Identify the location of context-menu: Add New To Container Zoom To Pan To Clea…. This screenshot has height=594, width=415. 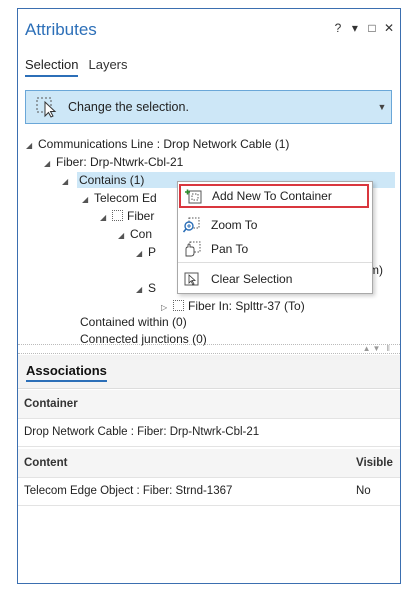
(275, 237).